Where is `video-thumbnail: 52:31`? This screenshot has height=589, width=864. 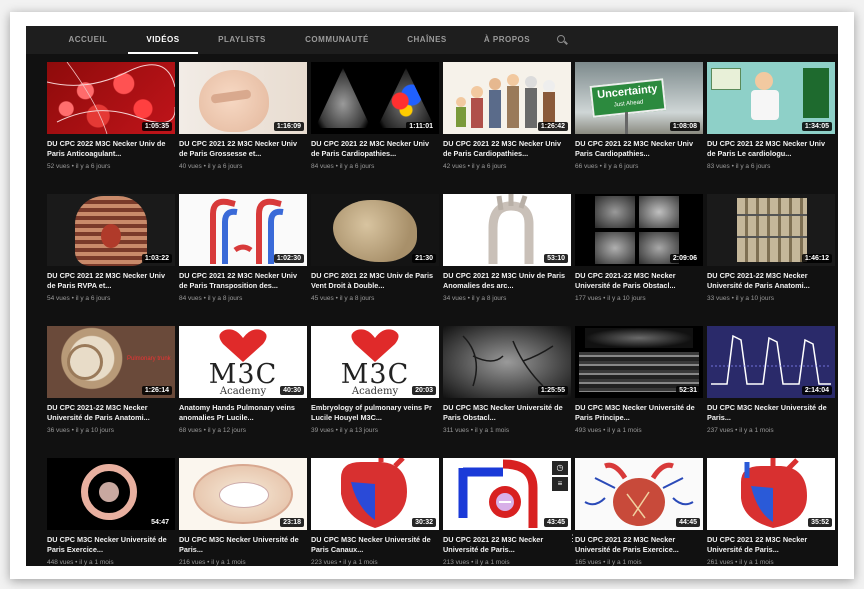 video-thumbnail: 52:31 is located at coordinates (639, 362).